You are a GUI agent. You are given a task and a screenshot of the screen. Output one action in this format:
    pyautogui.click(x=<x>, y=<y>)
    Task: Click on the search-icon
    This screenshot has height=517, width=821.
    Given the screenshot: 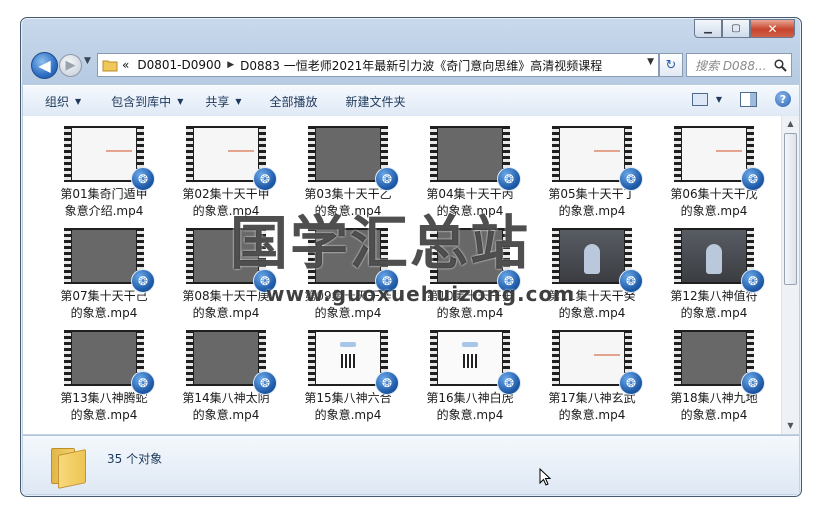 What is the action you would take?
    pyautogui.click(x=780, y=65)
    